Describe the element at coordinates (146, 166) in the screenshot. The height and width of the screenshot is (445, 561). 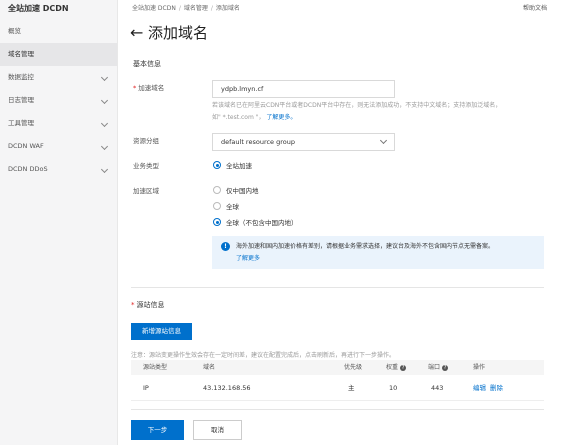
I see `biz-type-label: 业务类型` at that location.